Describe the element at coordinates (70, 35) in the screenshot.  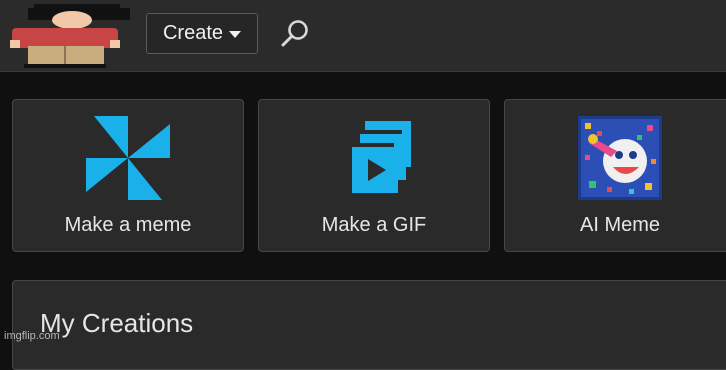
I see `cartoon-character-logo-icon` at that location.